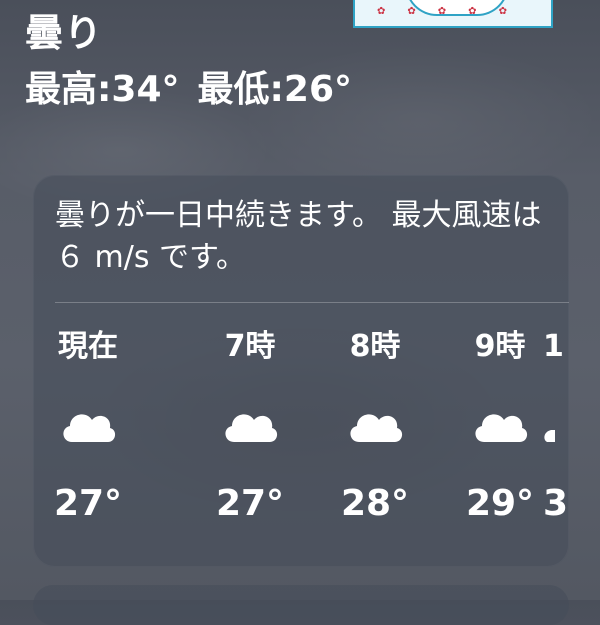 The width and height of the screenshot is (600, 625). What do you see at coordinates (500, 346) in the screenshot?
I see `hour-label: 9時` at bounding box center [500, 346].